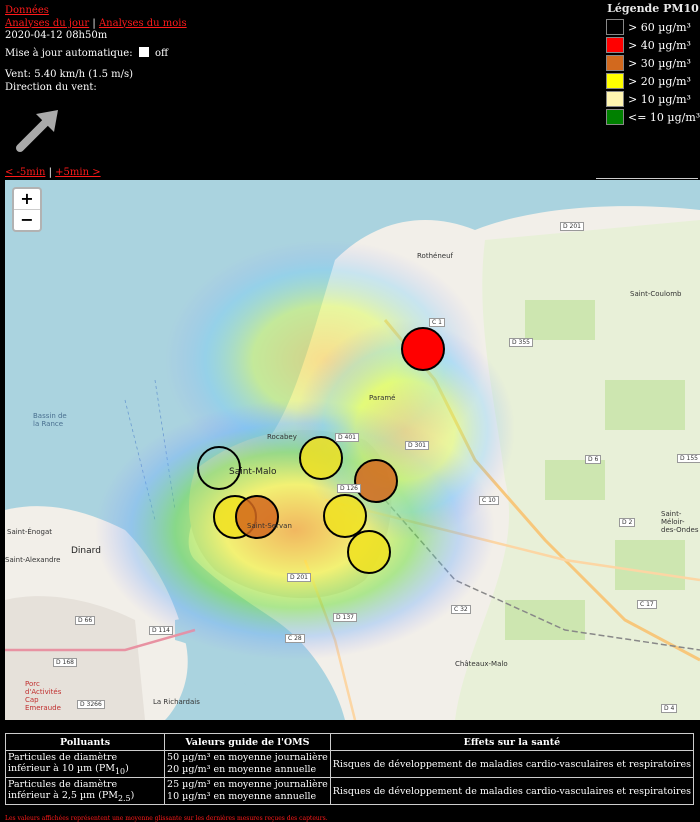 Image resolution: width=700 pixels, height=822 pixels. Describe the element at coordinates (435, 256) in the screenshot. I see `place-label: Rothéneuf` at that location.